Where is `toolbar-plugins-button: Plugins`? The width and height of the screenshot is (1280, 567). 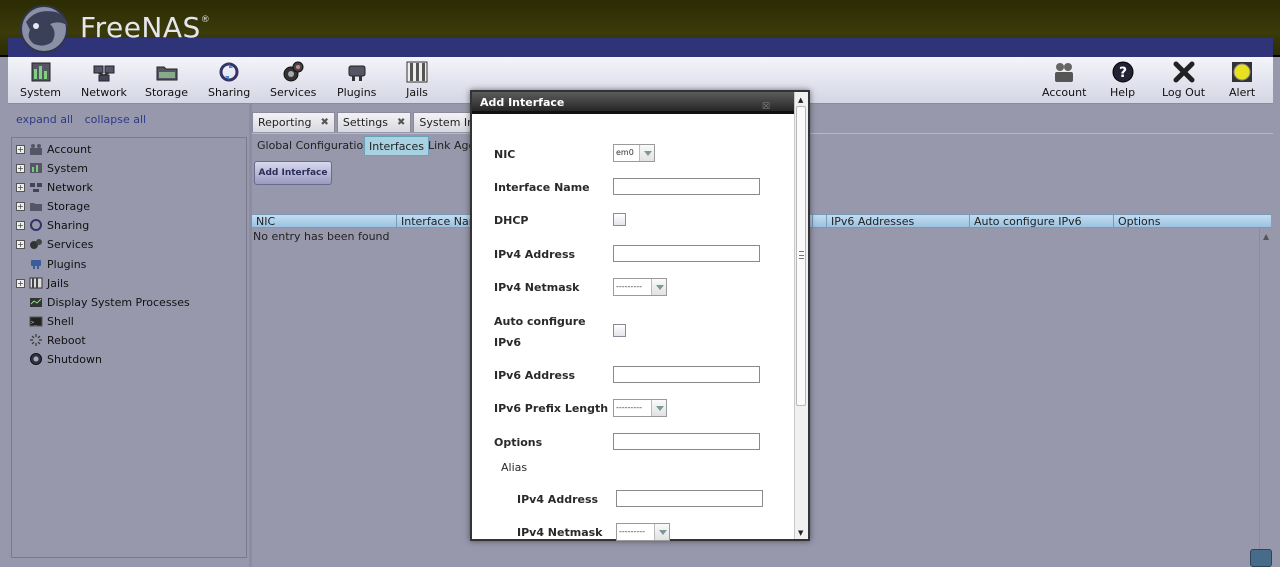
toolbar-plugins-button: Plugins is located at coordinates (356, 80).